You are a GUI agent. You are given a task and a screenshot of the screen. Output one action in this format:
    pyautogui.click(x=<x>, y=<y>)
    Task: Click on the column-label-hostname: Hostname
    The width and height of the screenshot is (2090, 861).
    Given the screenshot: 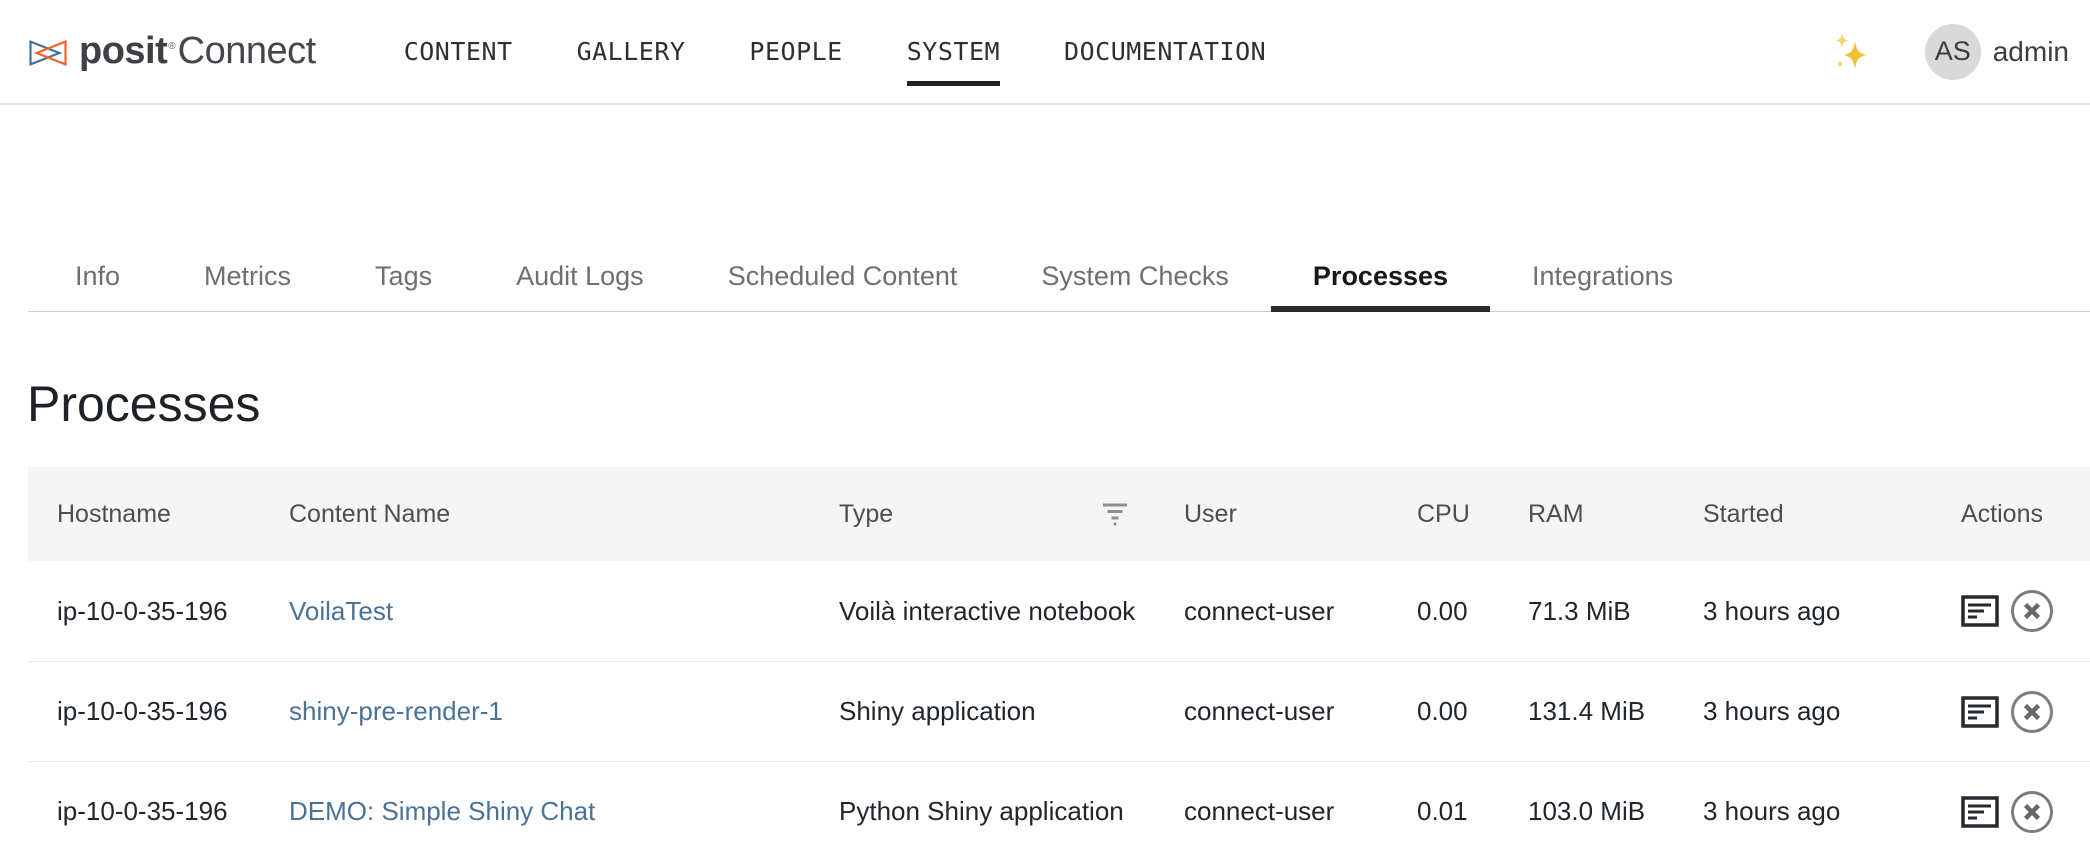 What is the action you would take?
    pyautogui.click(x=114, y=513)
    